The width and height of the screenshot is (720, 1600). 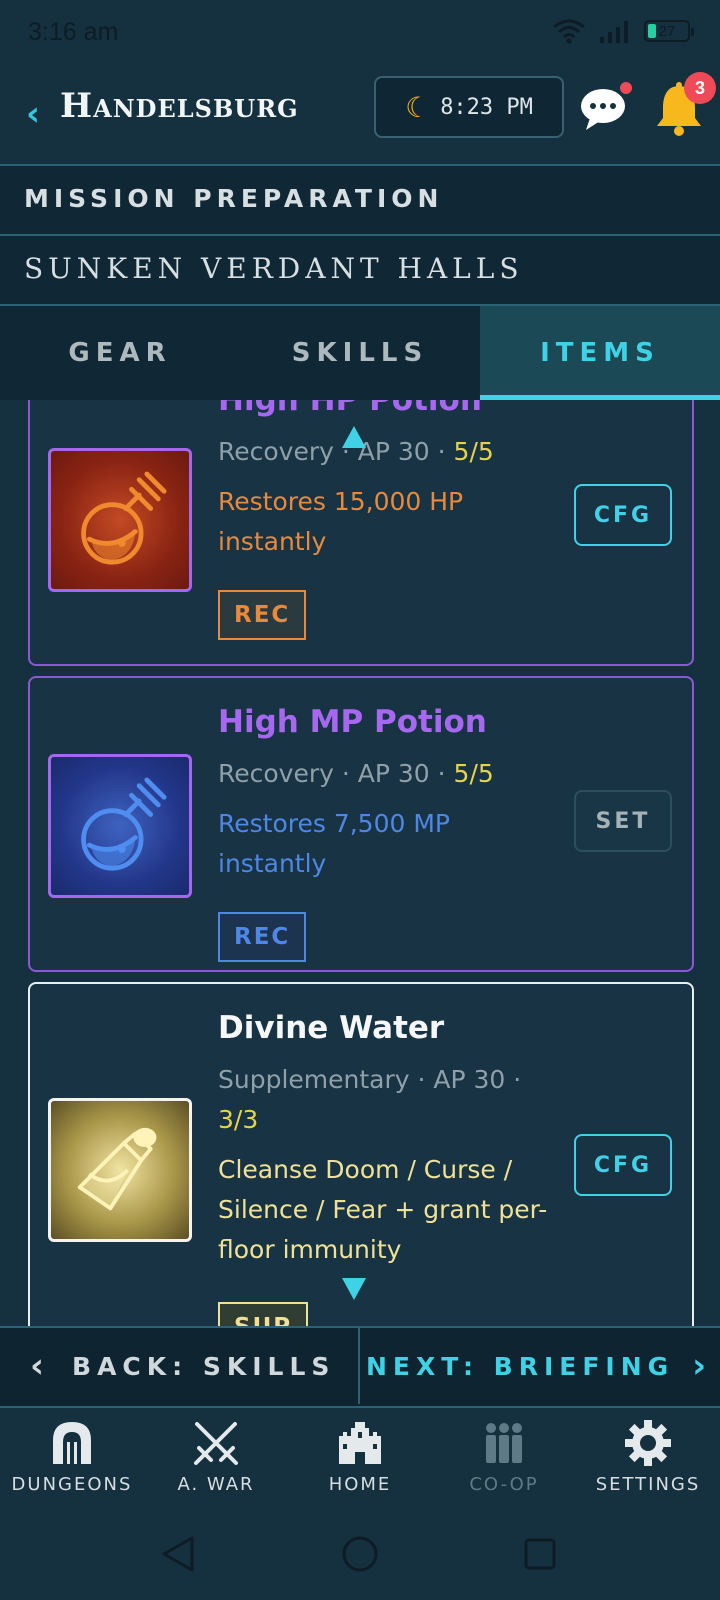 I want to click on item-name: High MP Potion, so click(x=352, y=722).